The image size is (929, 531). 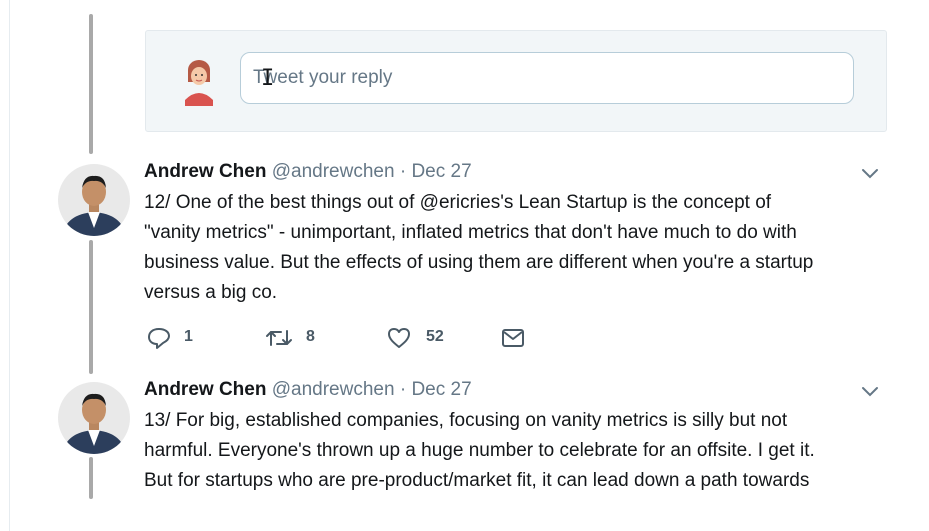 I want to click on retweet-icon, so click(x=279, y=338).